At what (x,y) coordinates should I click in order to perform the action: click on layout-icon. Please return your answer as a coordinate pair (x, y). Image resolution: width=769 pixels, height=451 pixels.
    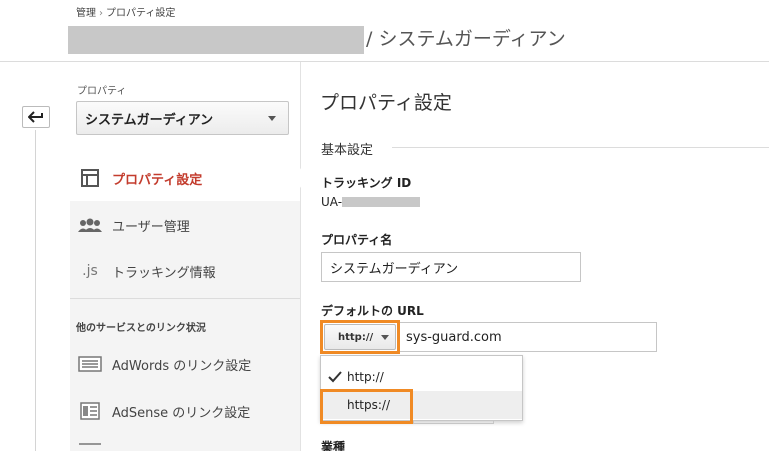
    Looking at the image, I should click on (90, 178).